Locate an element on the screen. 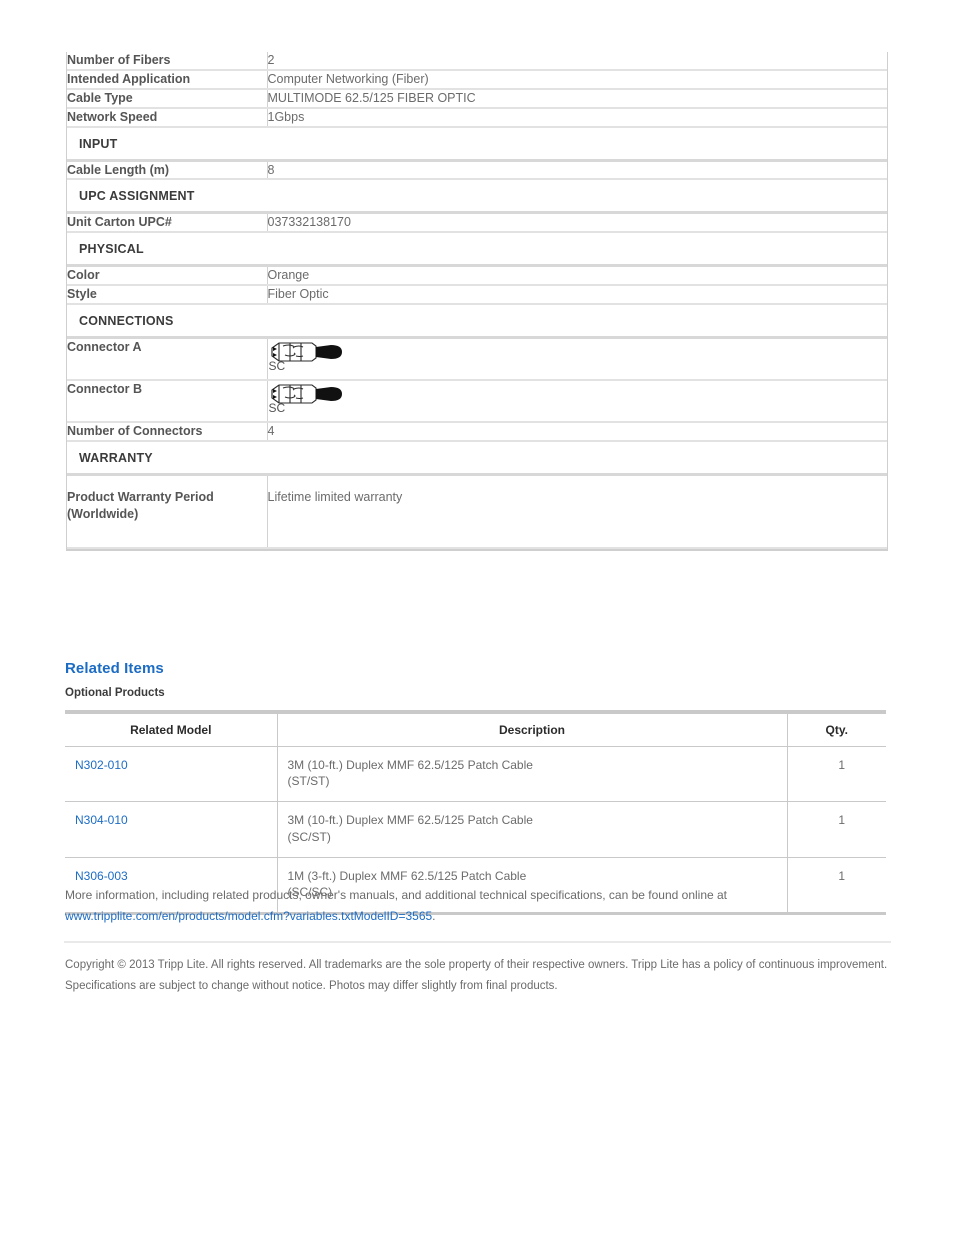 This screenshot has height=1235, width=954. spec-section-title: INPUT is located at coordinates (477, 144).